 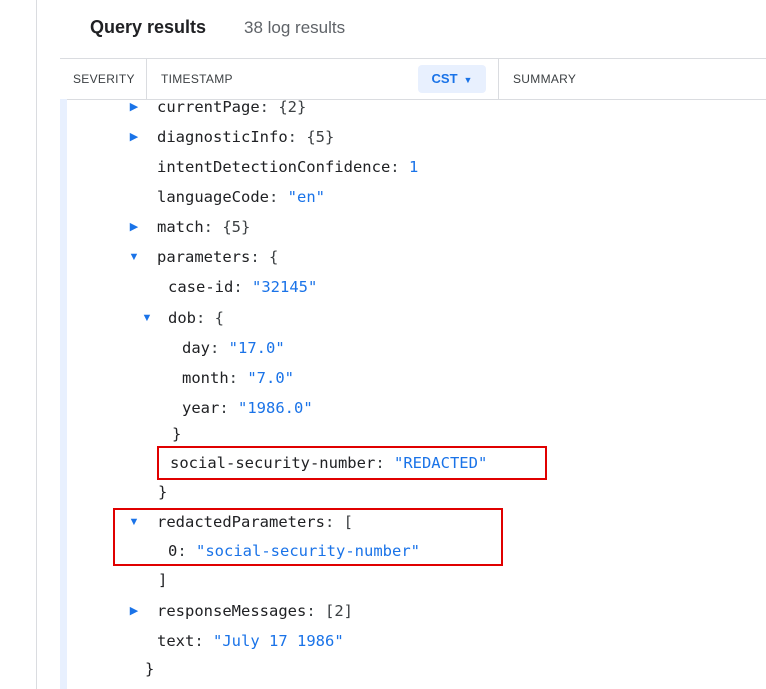 I want to click on json-field-responseMessages: responseMessages: [2], so click(x=255, y=611).